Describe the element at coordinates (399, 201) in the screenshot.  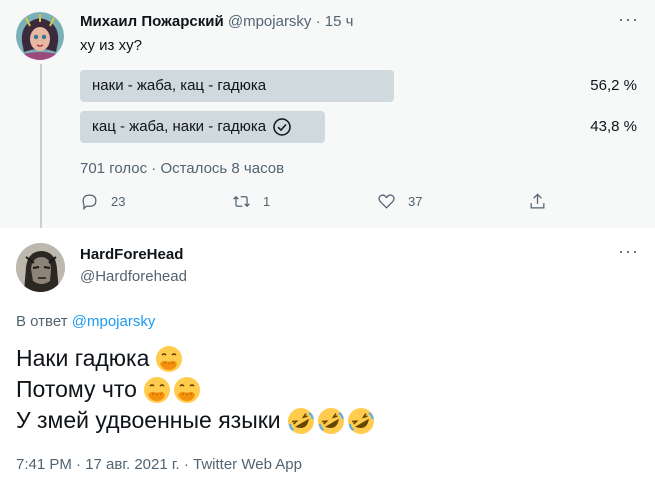
I see `like-button: 37` at that location.